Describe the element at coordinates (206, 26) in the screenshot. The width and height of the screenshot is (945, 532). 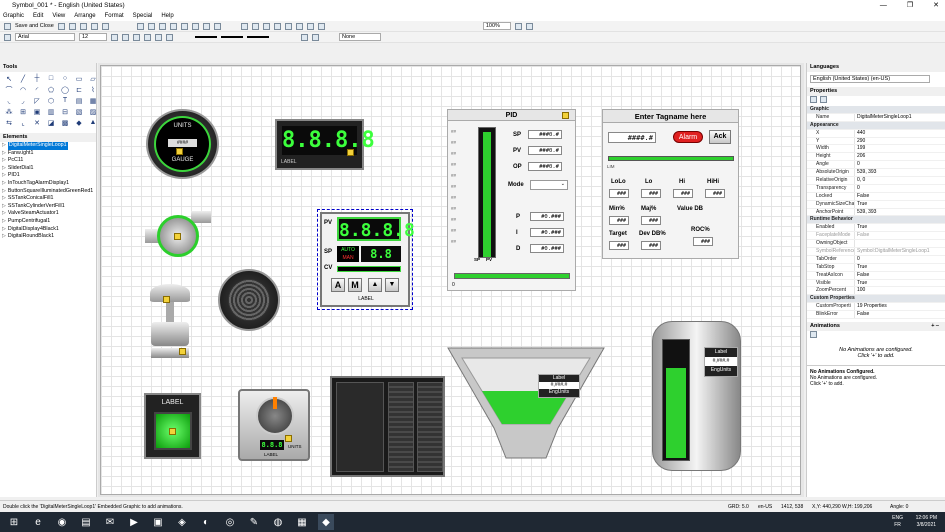
I see `group-icon` at that location.